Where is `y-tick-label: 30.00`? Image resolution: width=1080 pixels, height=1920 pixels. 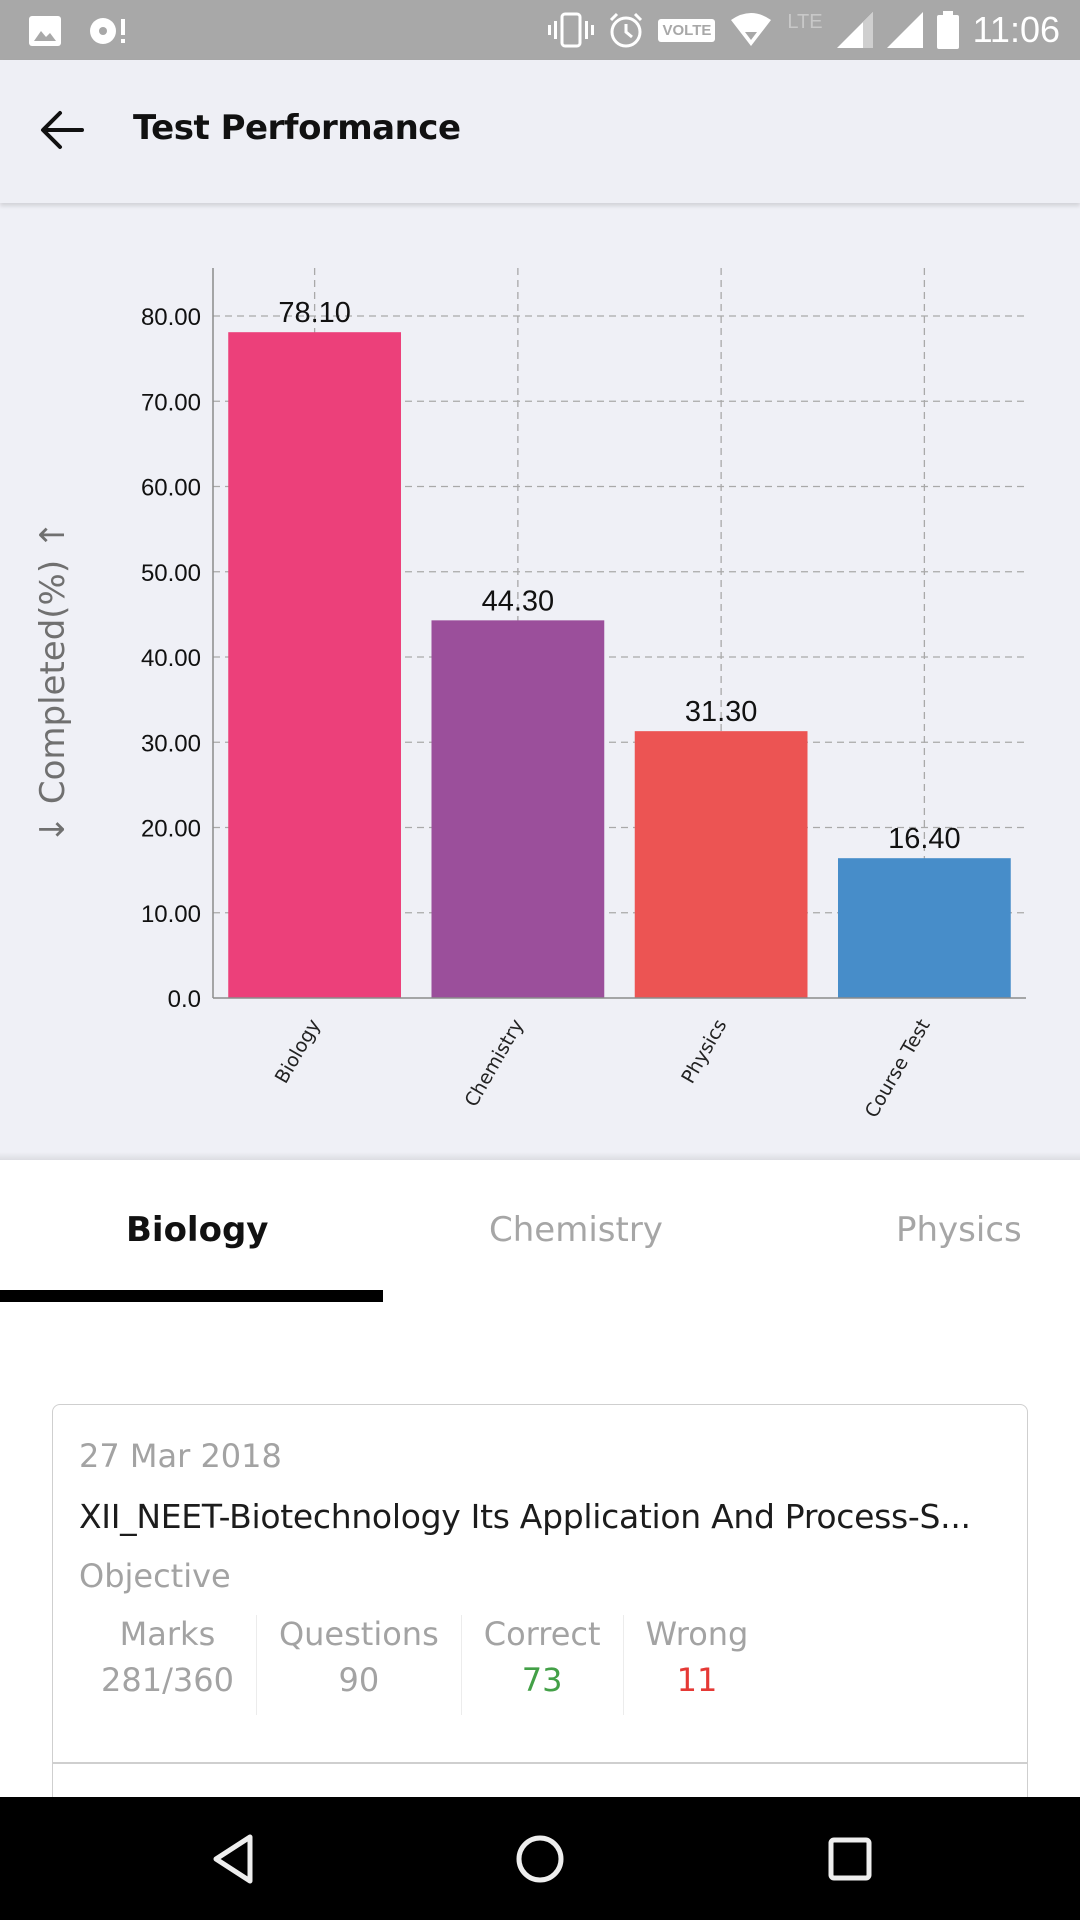
y-tick-label: 30.00 is located at coordinates (171, 743).